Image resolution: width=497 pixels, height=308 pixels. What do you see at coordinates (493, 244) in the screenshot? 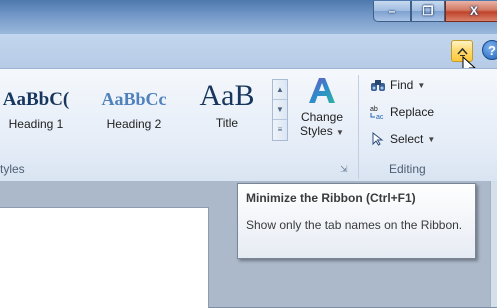
I see `vertical-scrollbar` at bounding box center [493, 244].